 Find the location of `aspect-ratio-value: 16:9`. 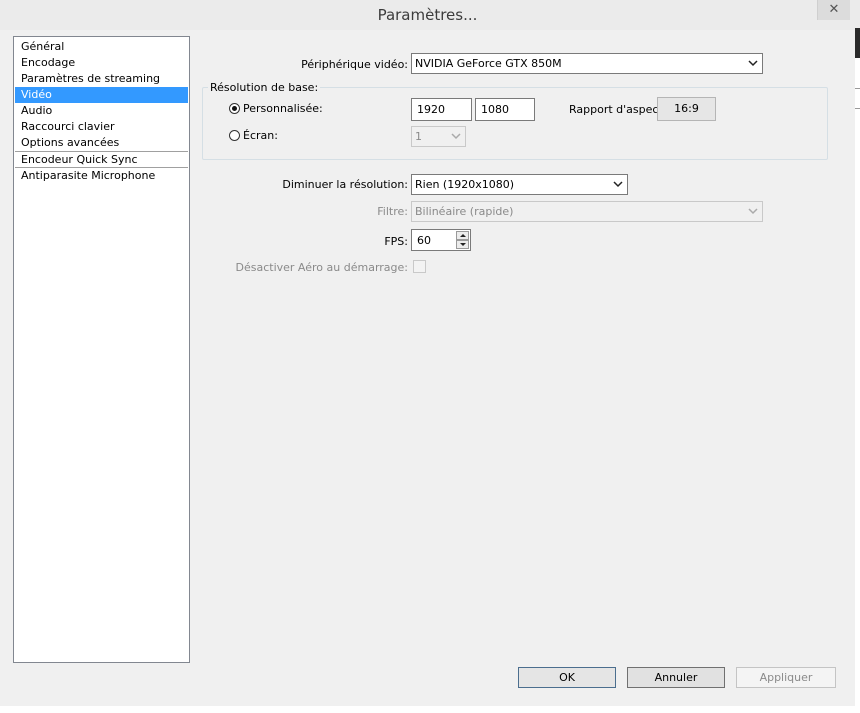

aspect-ratio-value: 16:9 is located at coordinates (686, 109).